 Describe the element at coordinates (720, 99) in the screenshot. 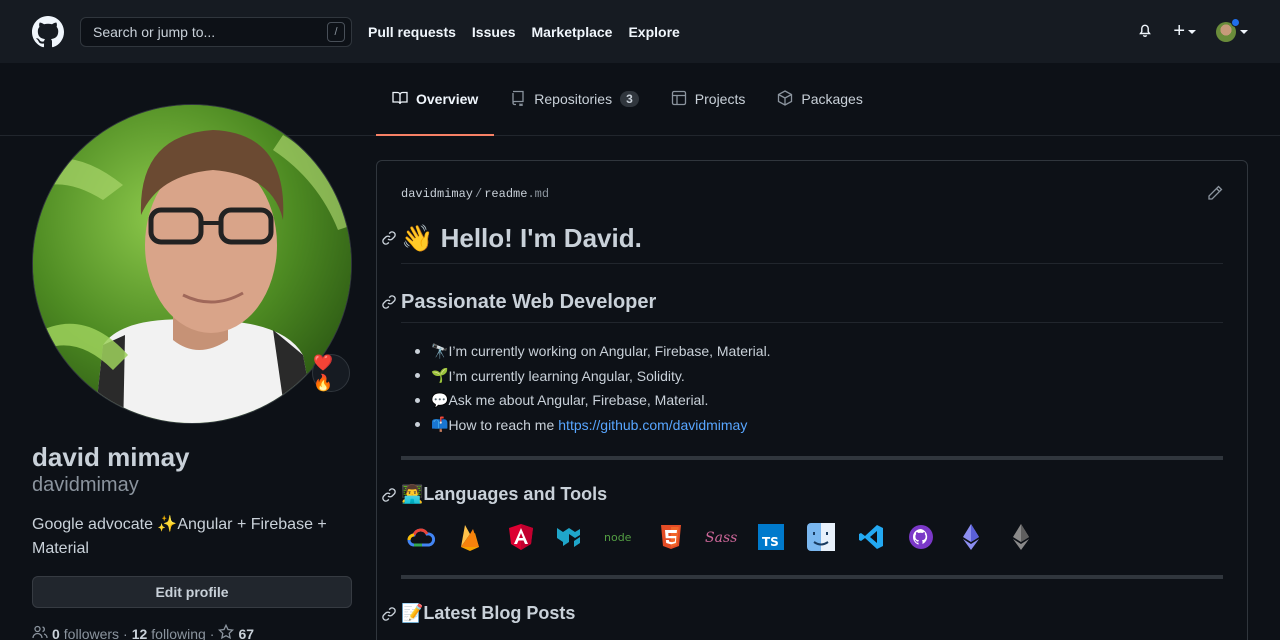

I see `tab-label: Projects` at that location.